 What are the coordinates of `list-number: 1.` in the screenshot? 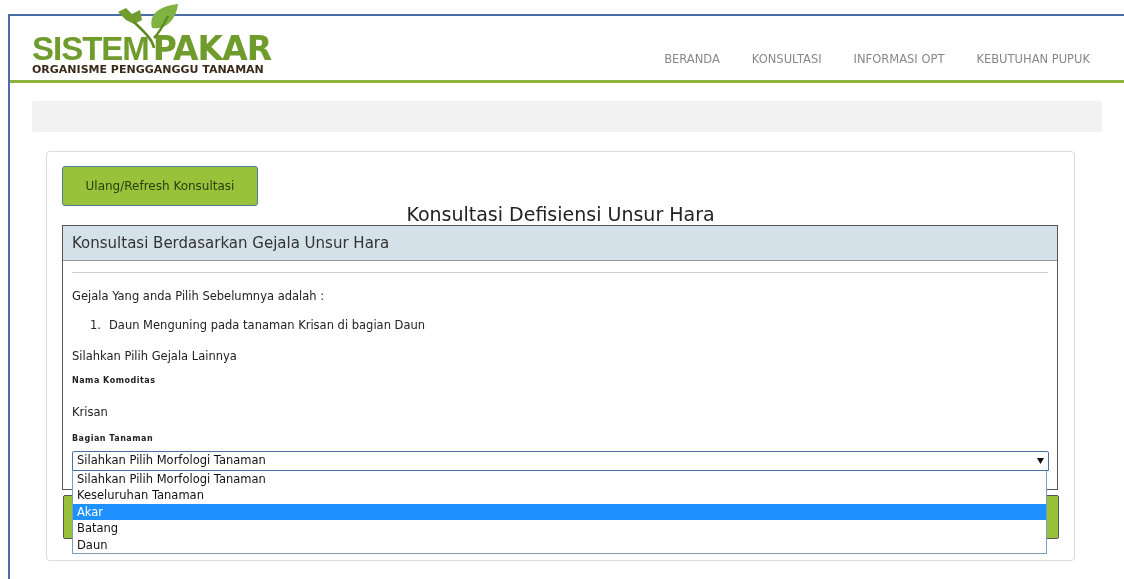 It's located at (95, 326).